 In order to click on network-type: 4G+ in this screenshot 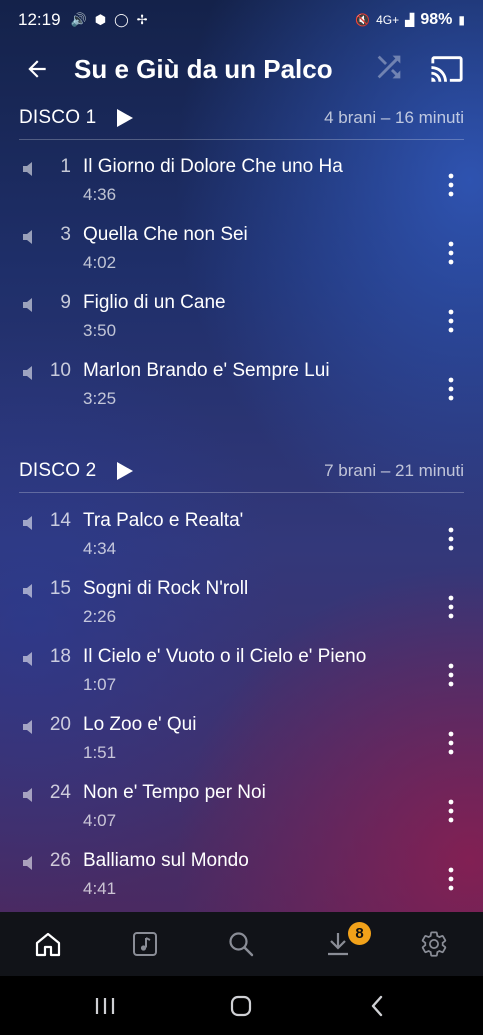, I will do `click(388, 20)`.